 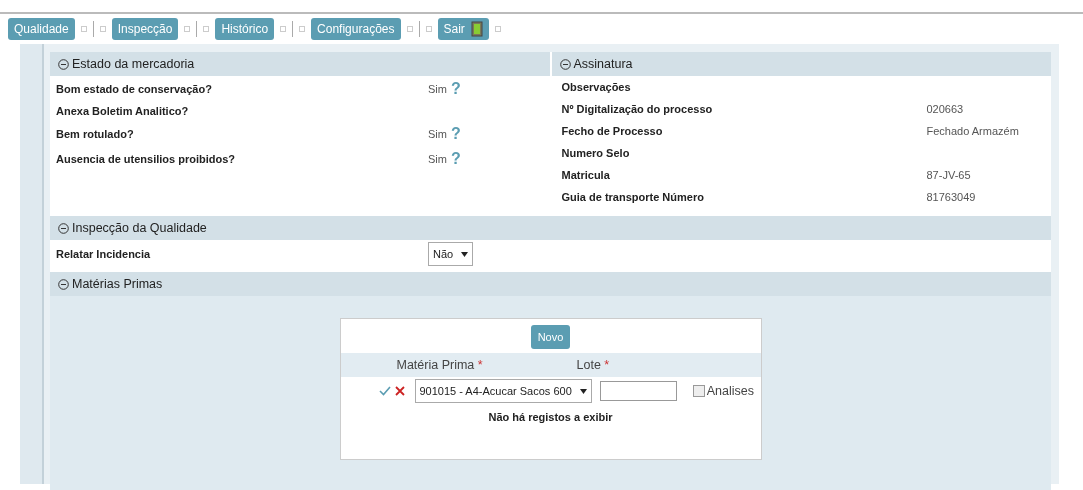 What do you see at coordinates (104, 254) in the screenshot?
I see `field-label: Relatar Incidencia` at bounding box center [104, 254].